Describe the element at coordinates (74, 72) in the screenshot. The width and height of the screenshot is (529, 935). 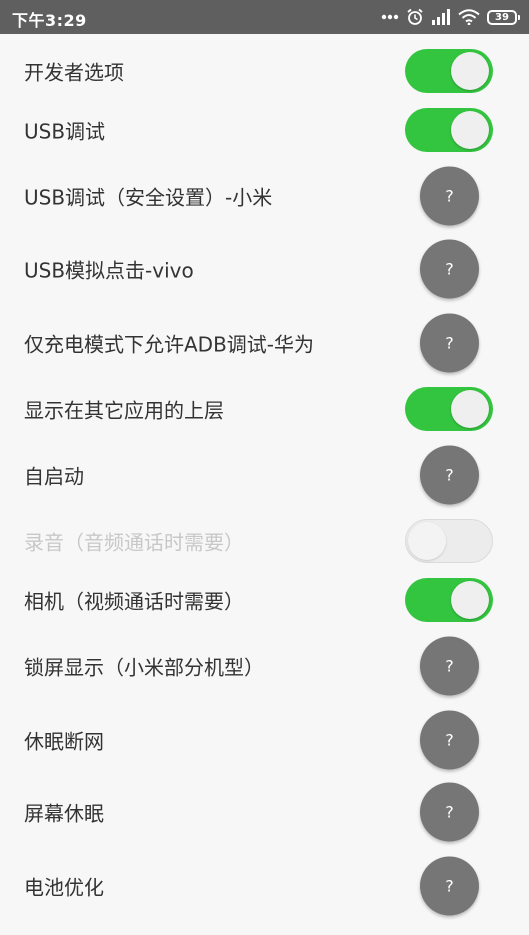
I see `setting-label: 开发者选项` at that location.